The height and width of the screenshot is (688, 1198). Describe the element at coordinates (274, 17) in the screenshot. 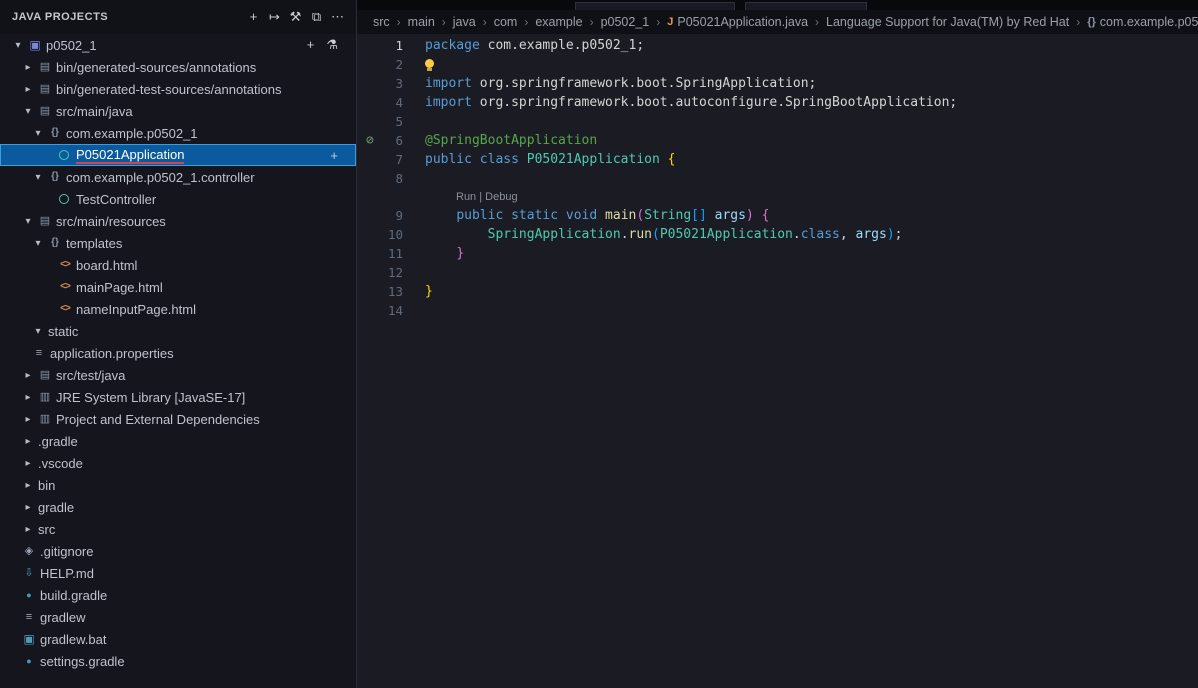

I see `link-external-icon: ↦` at that location.